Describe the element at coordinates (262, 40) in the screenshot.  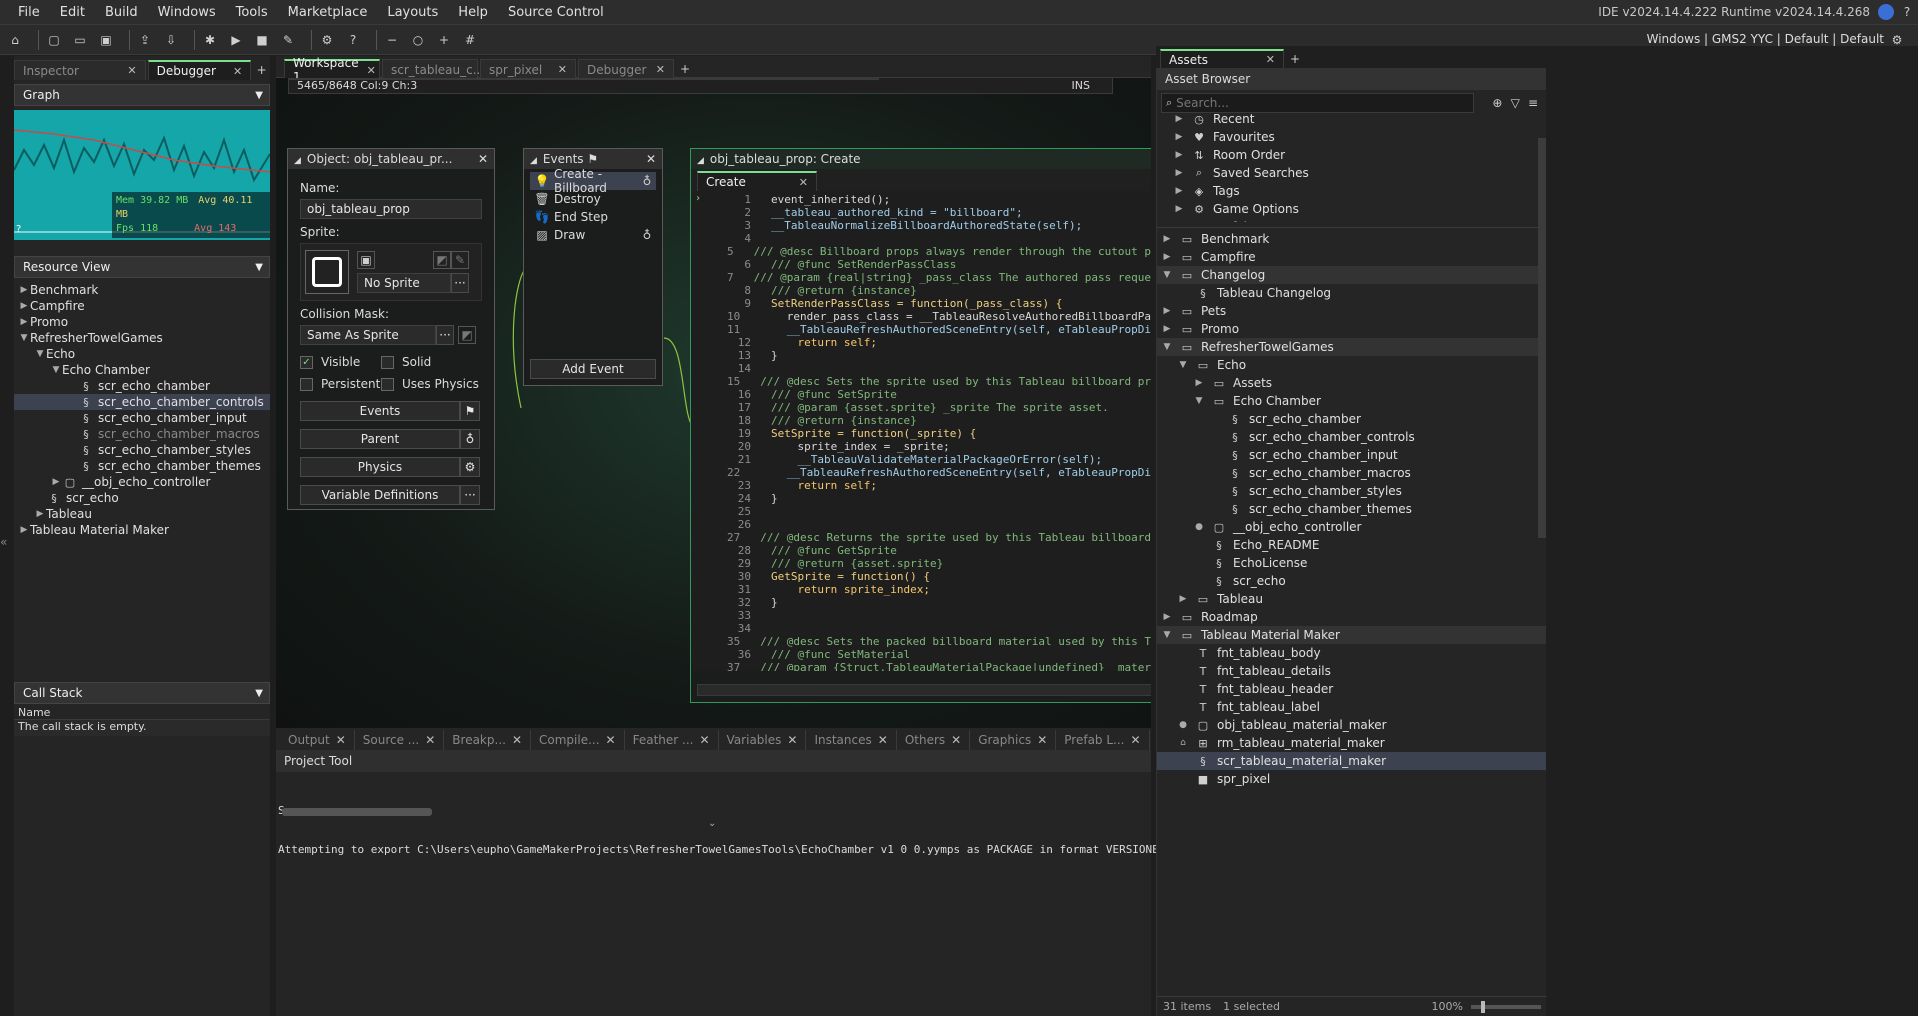
I see `stop-icon: ■` at that location.